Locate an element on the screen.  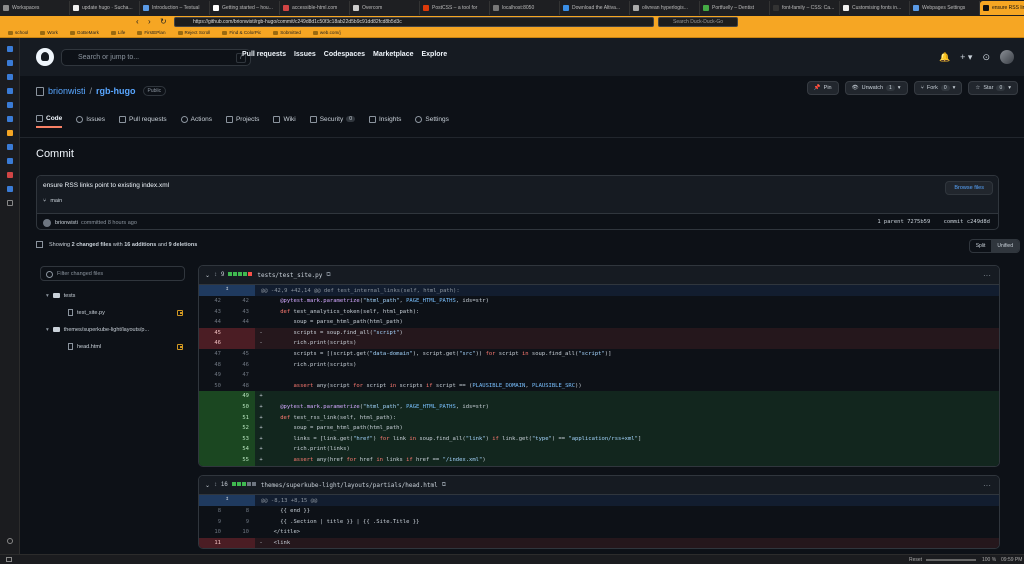
filter-files-input: Filter changed files is located at coordinates (112, 273).